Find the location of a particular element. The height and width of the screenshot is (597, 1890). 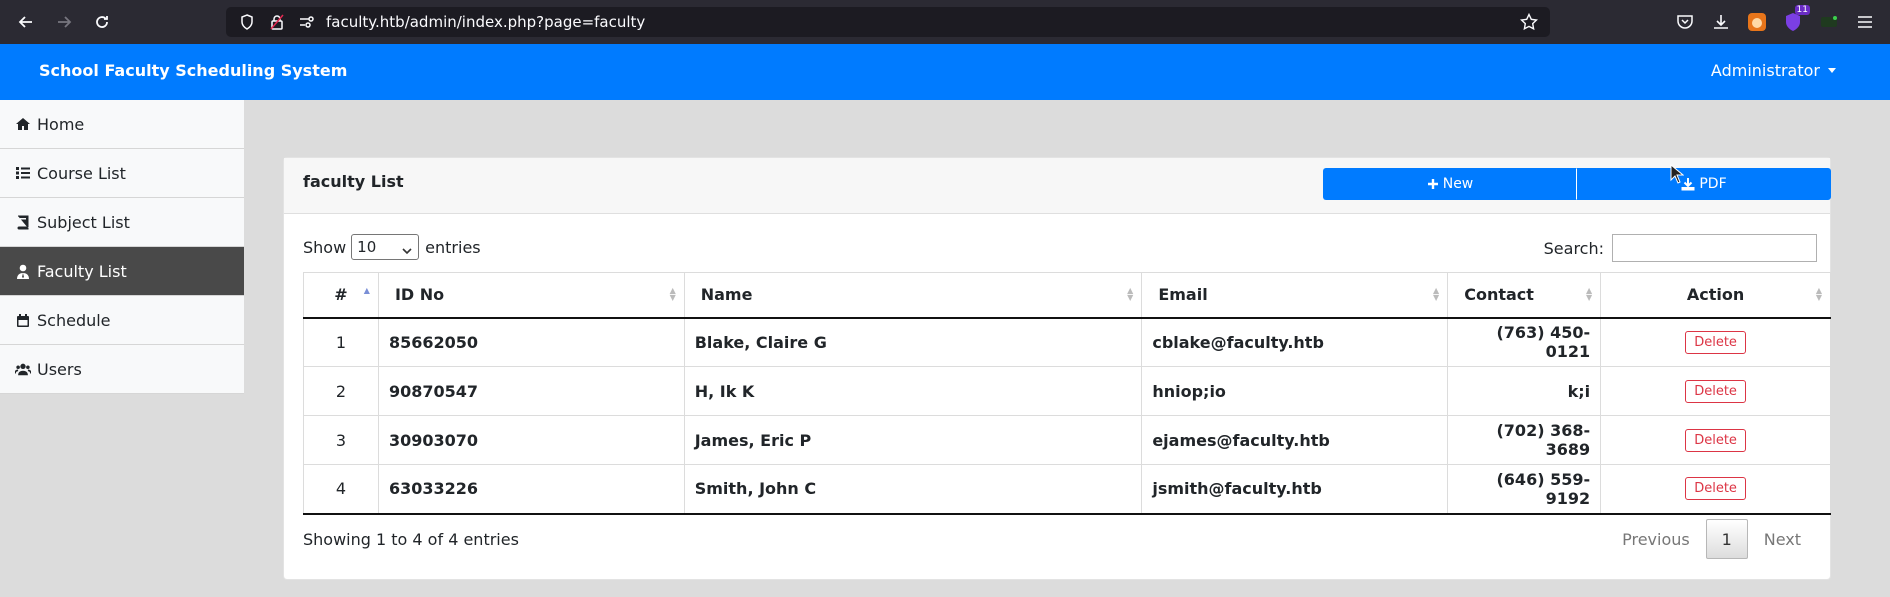

sort-asc-icon: ▲ is located at coordinates (366, 290).